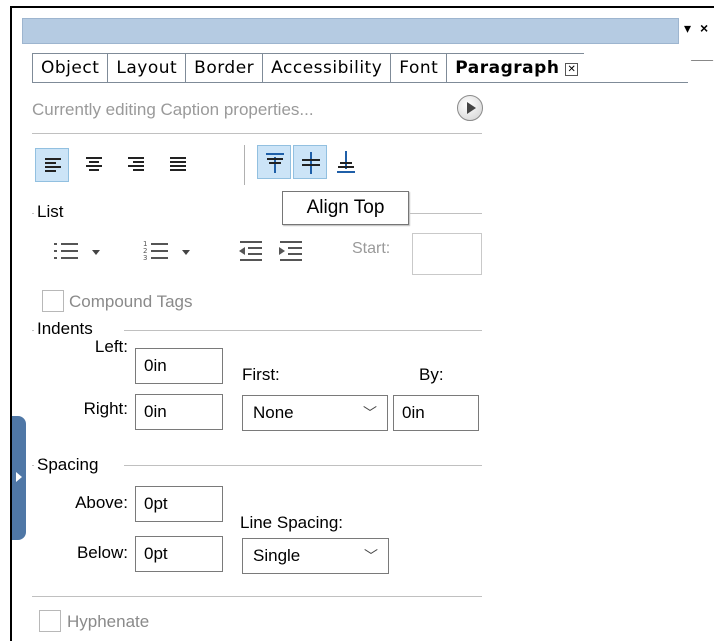  What do you see at coordinates (436, 413) in the screenshot?
I see `by-input: 0in` at bounding box center [436, 413].